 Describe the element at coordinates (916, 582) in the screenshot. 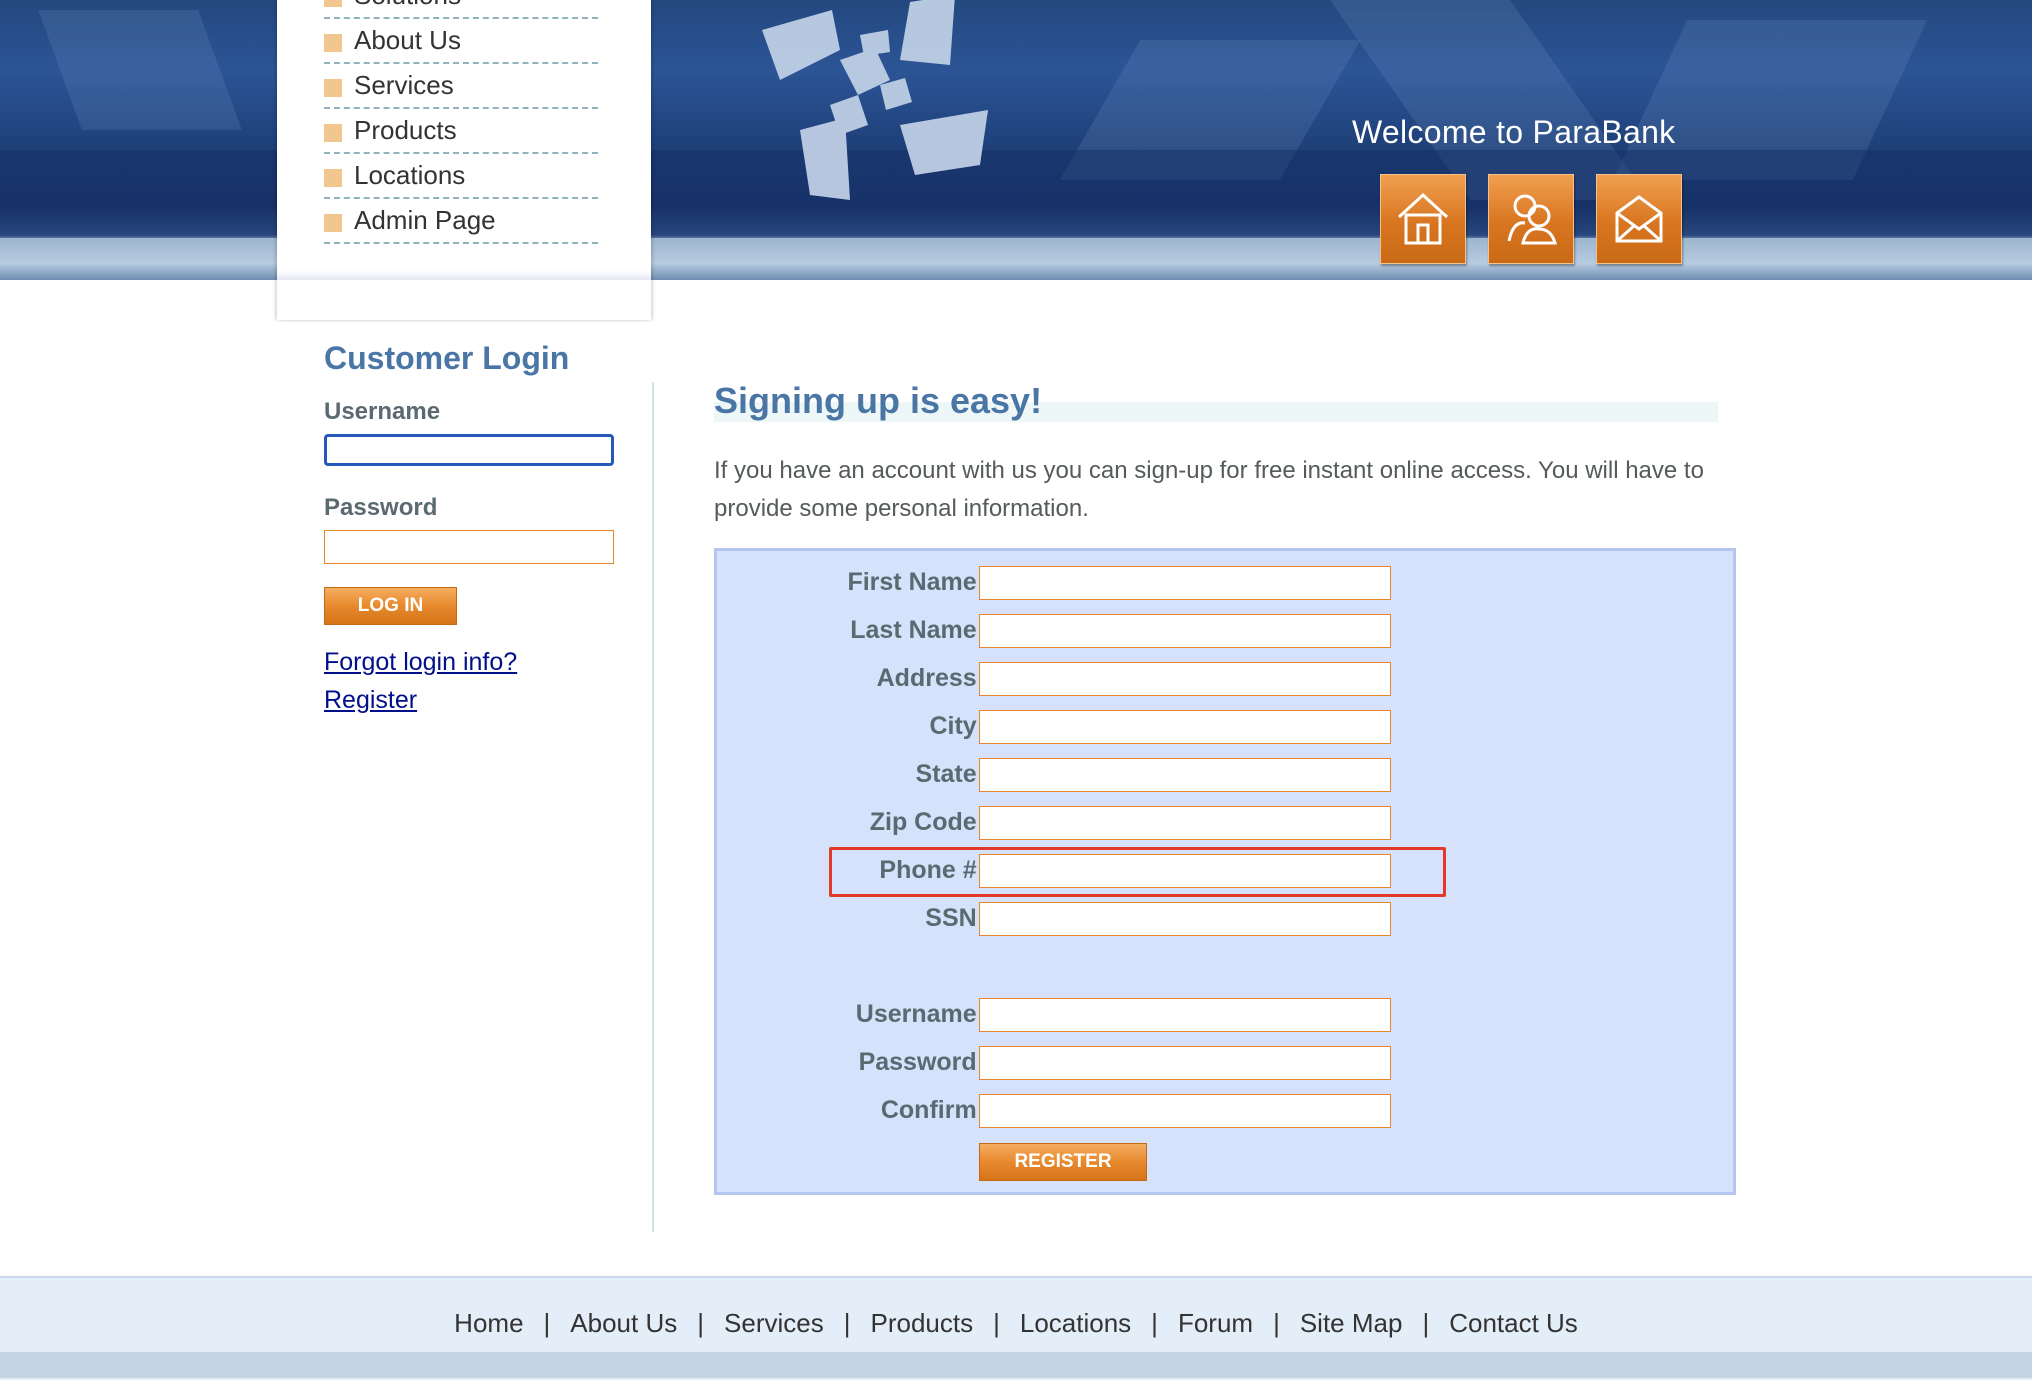

I see `first-name-label: First Name:` at that location.